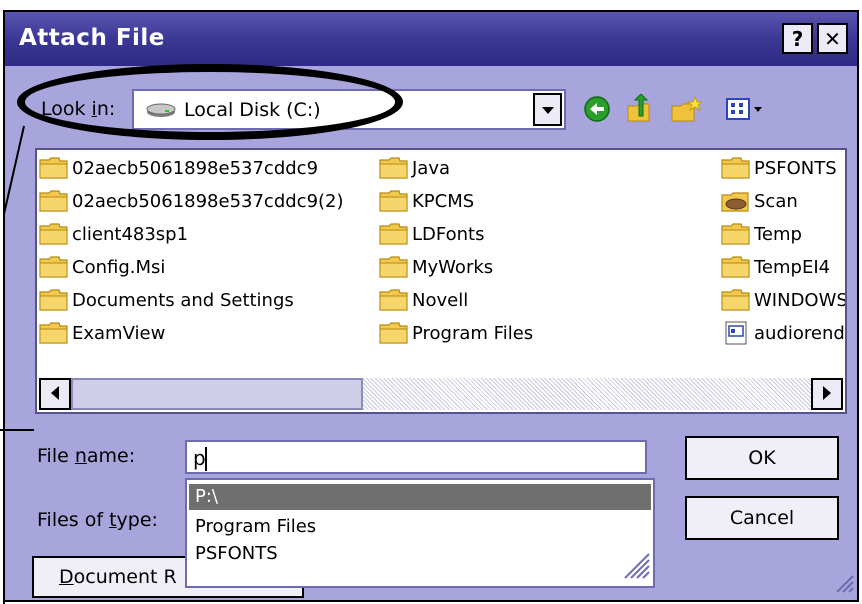 The image size is (862, 604). Describe the element at coordinates (597, 109) in the screenshot. I see `back-icon` at that location.